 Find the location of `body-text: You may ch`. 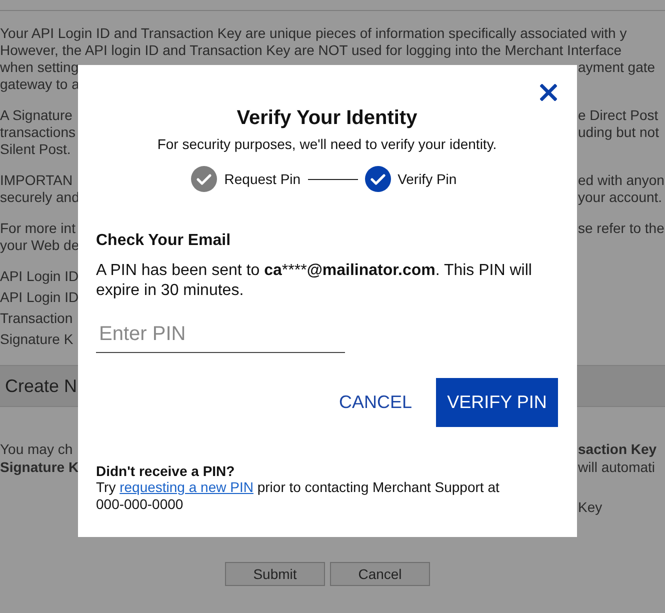

body-text: You may ch is located at coordinates (36, 449).